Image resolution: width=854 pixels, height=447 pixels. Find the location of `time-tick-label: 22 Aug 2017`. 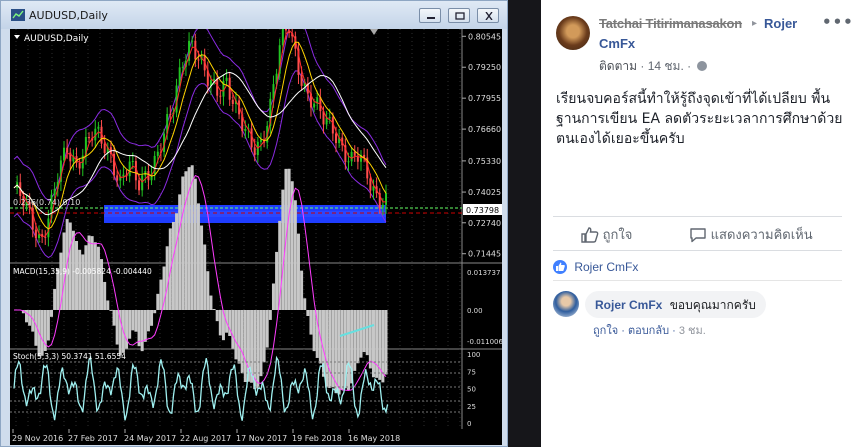

time-tick-label: 22 Aug 2017 is located at coordinates (205, 438).